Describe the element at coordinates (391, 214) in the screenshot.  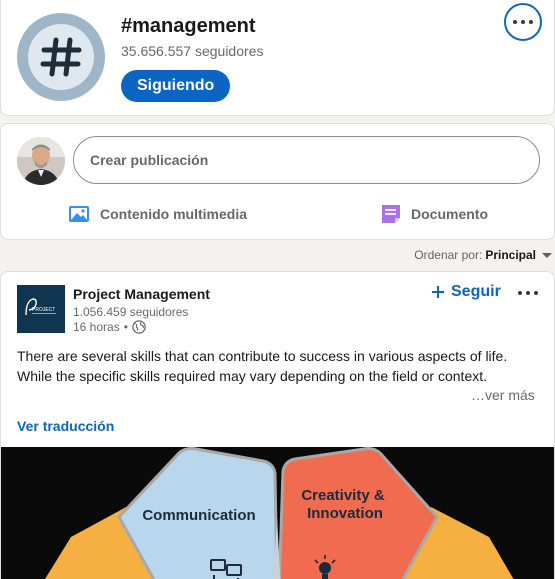
I see `document-icon` at that location.